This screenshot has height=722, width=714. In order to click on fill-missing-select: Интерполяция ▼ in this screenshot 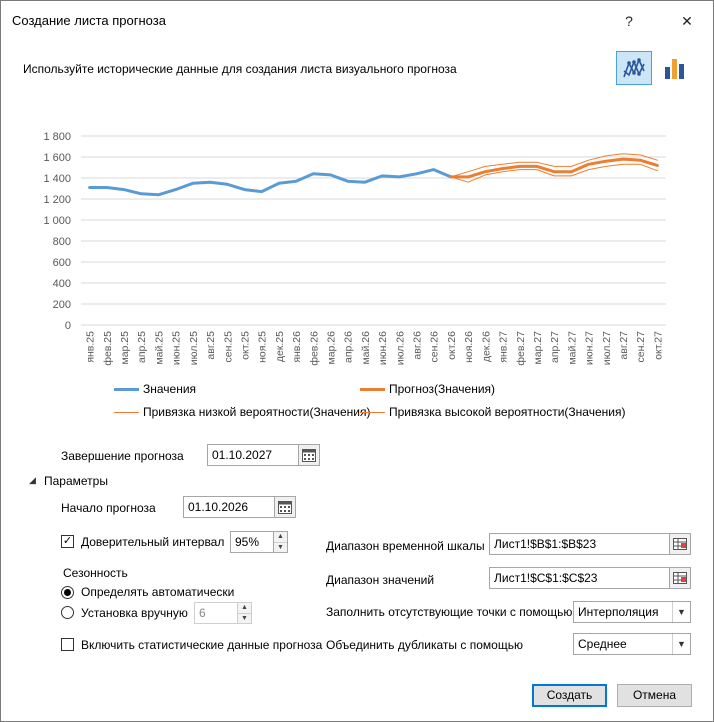, I will do `click(632, 612)`.